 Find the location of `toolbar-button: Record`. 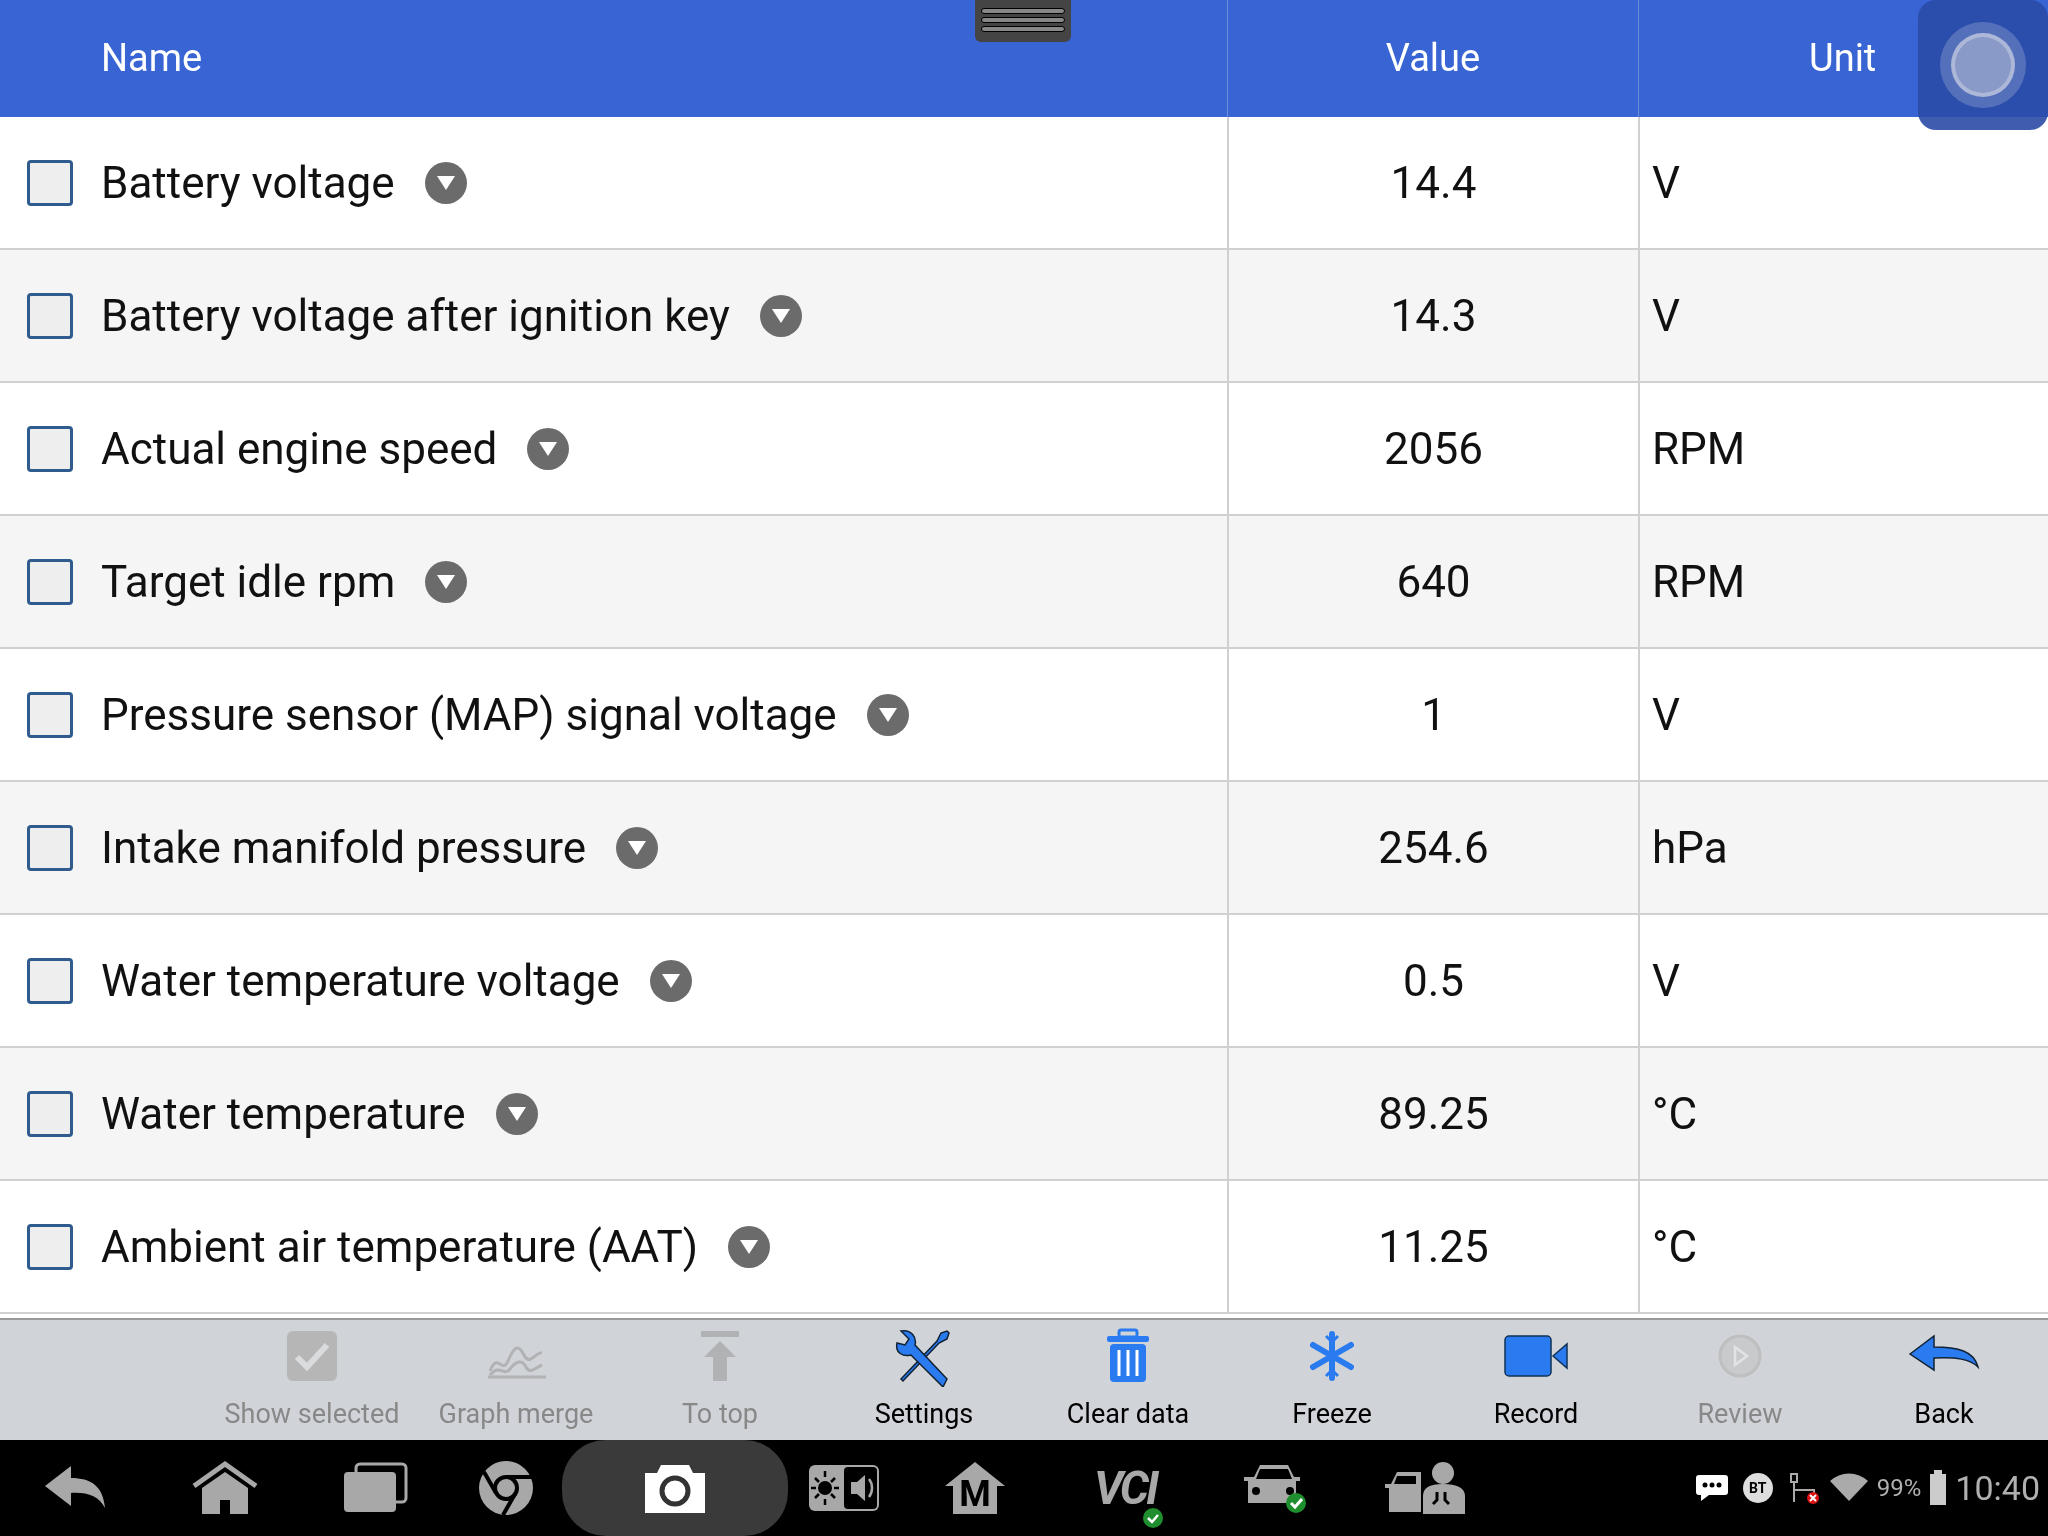

toolbar-button: Record is located at coordinates (1536, 1380).